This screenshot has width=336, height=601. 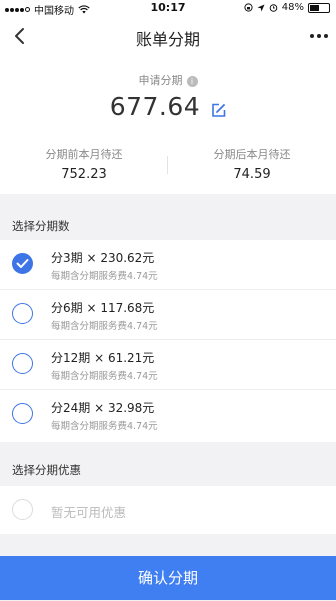 I want to click on rotation-lock-icon, so click(x=248, y=7).